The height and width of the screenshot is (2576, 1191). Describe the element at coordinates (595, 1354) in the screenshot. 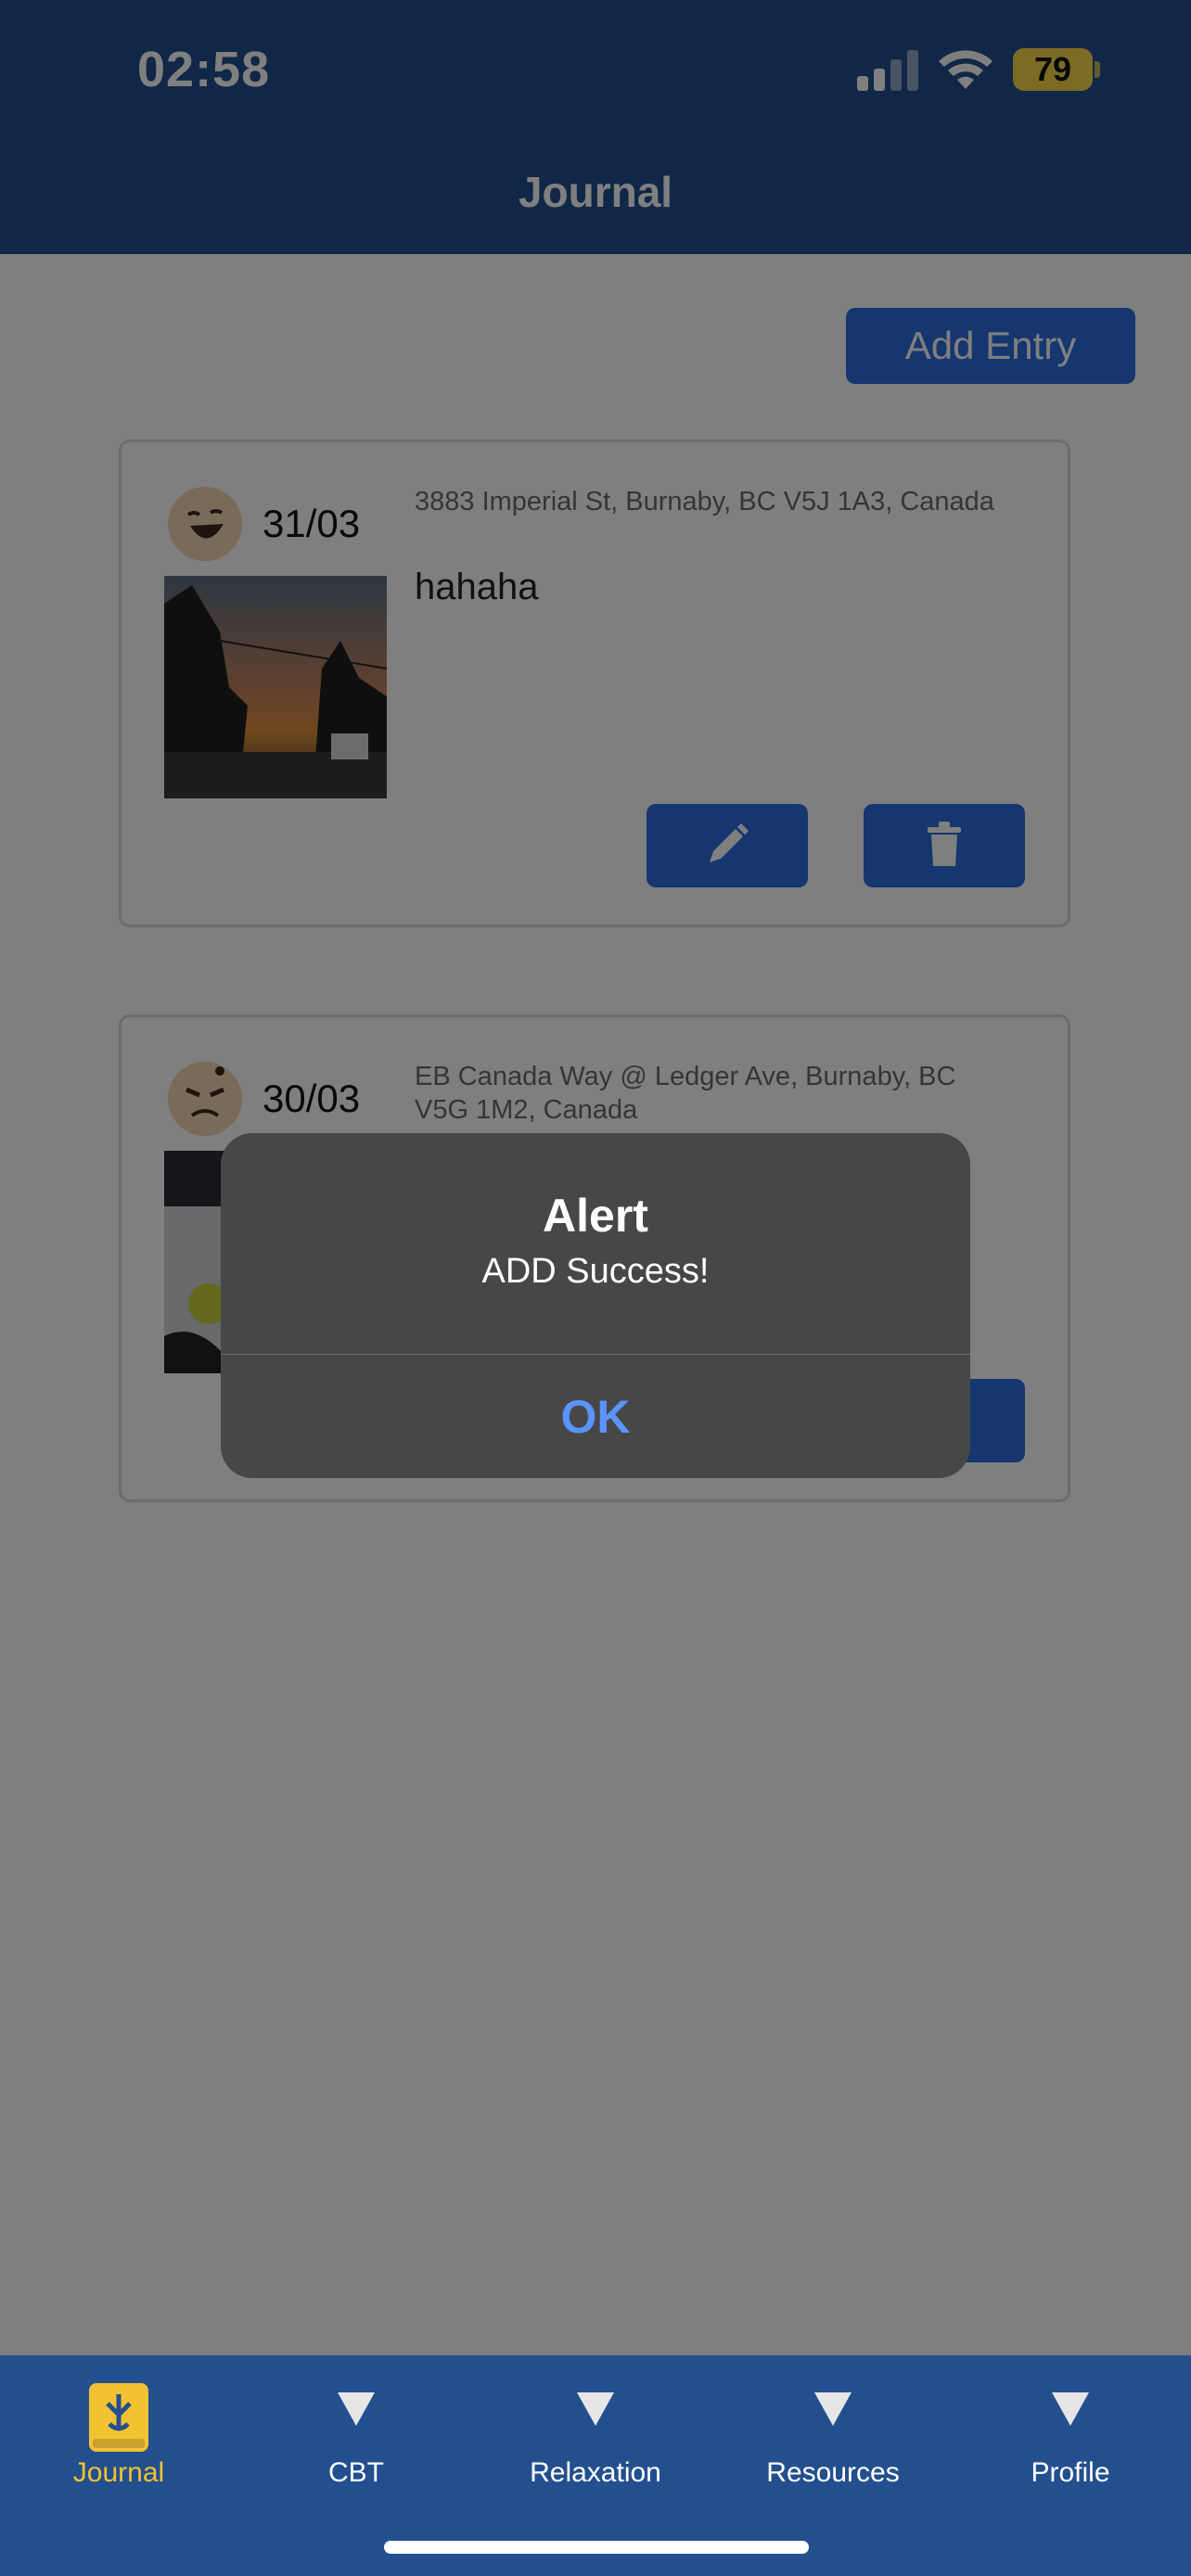

I see `alert-divider` at that location.